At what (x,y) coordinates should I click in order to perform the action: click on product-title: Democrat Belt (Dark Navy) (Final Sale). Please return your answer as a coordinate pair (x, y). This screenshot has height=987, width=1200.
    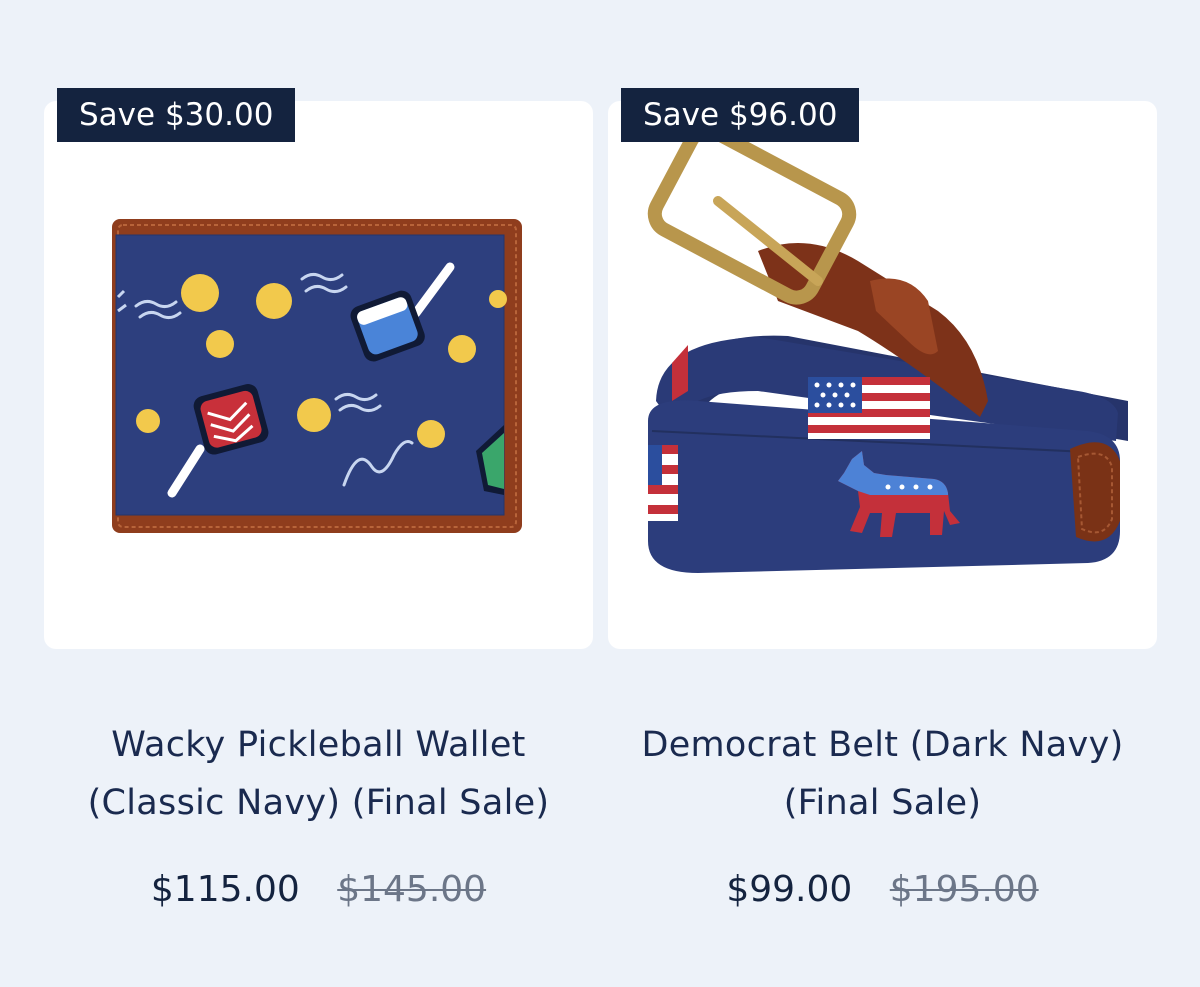
    Looking at the image, I should click on (882, 774).